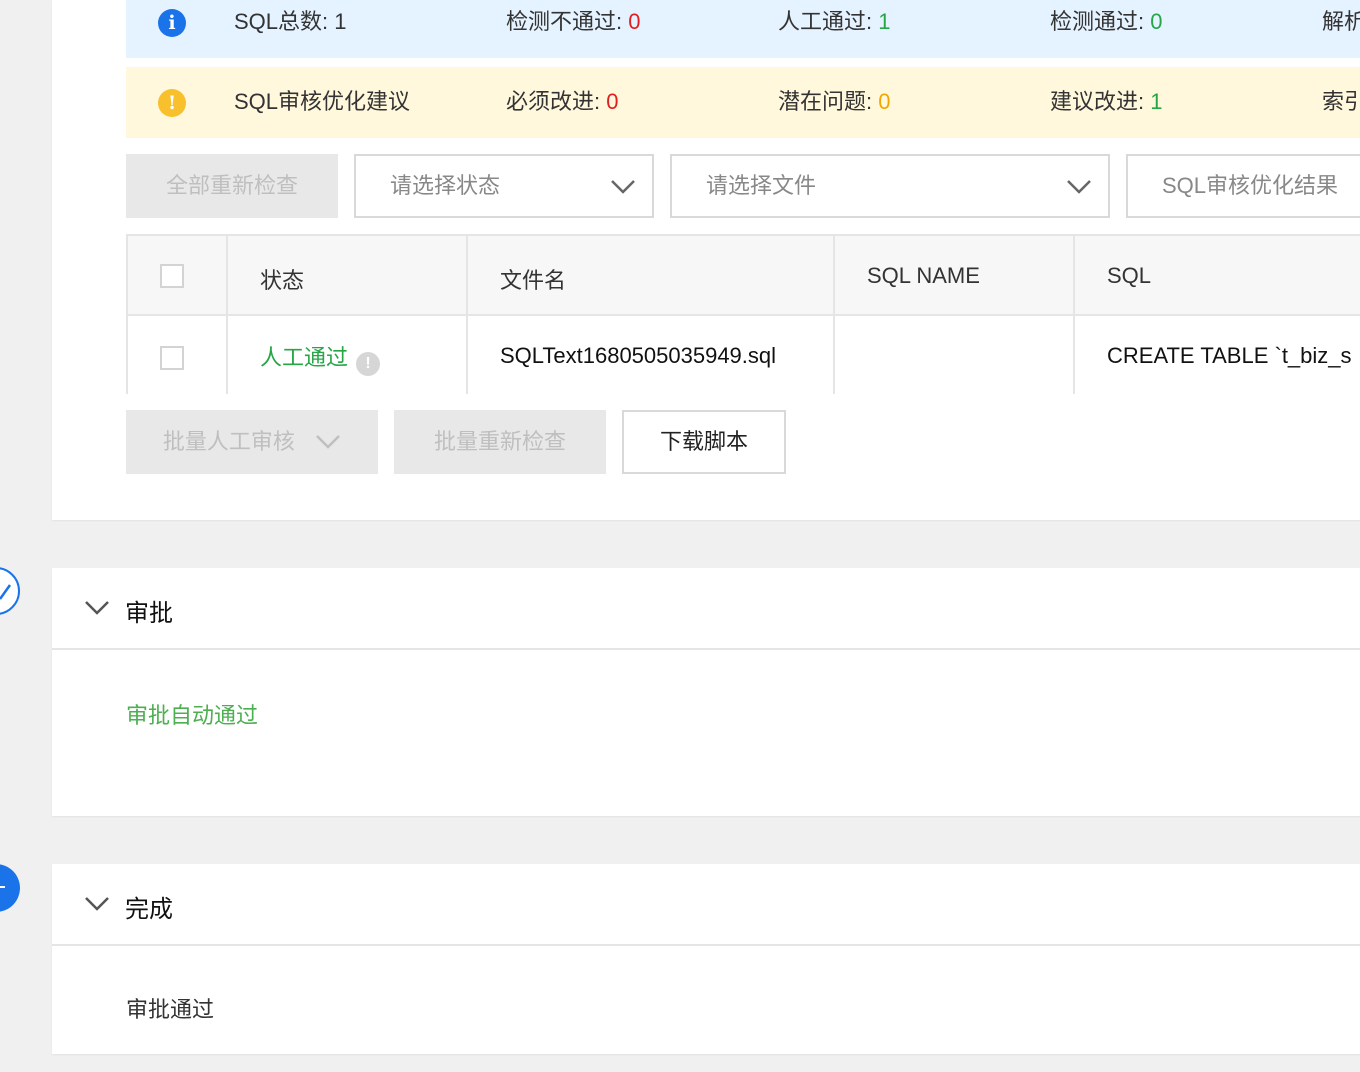 The height and width of the screenshot is (1072, 1360). What do you see at coordinates (834, 101) in the screenshot?
I see `advice-potential: 潜在问题: 0` at bounding box center [834, 101].